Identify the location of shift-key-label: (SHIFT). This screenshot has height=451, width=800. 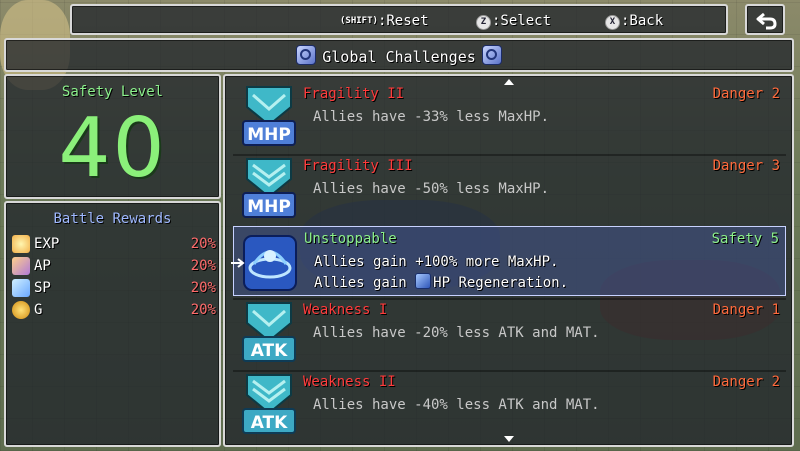
(359, 21).